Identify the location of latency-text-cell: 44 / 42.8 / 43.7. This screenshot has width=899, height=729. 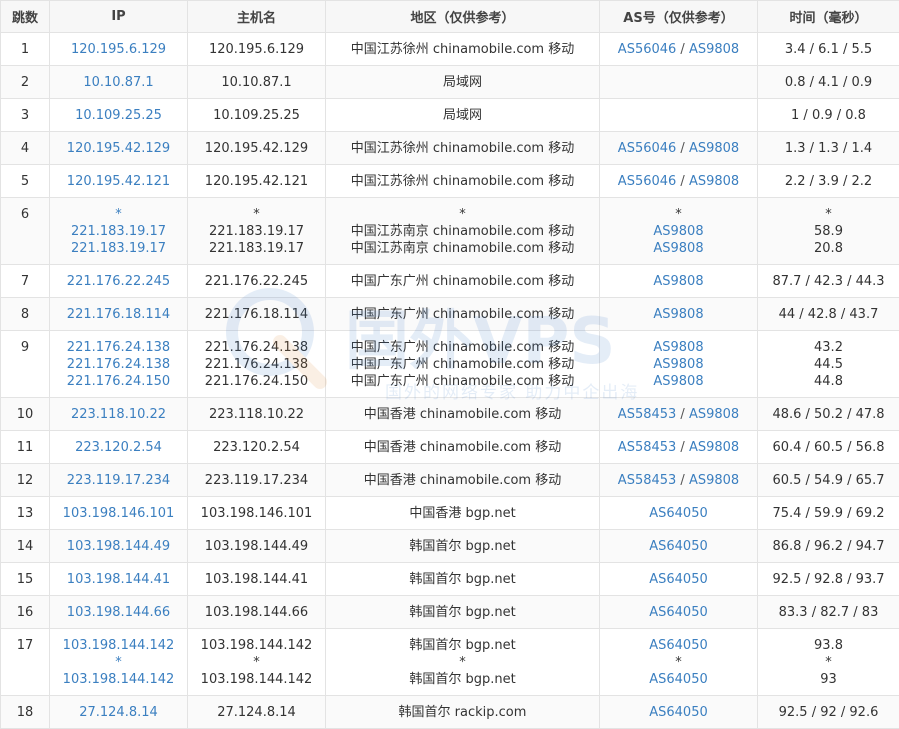
(828, 314).